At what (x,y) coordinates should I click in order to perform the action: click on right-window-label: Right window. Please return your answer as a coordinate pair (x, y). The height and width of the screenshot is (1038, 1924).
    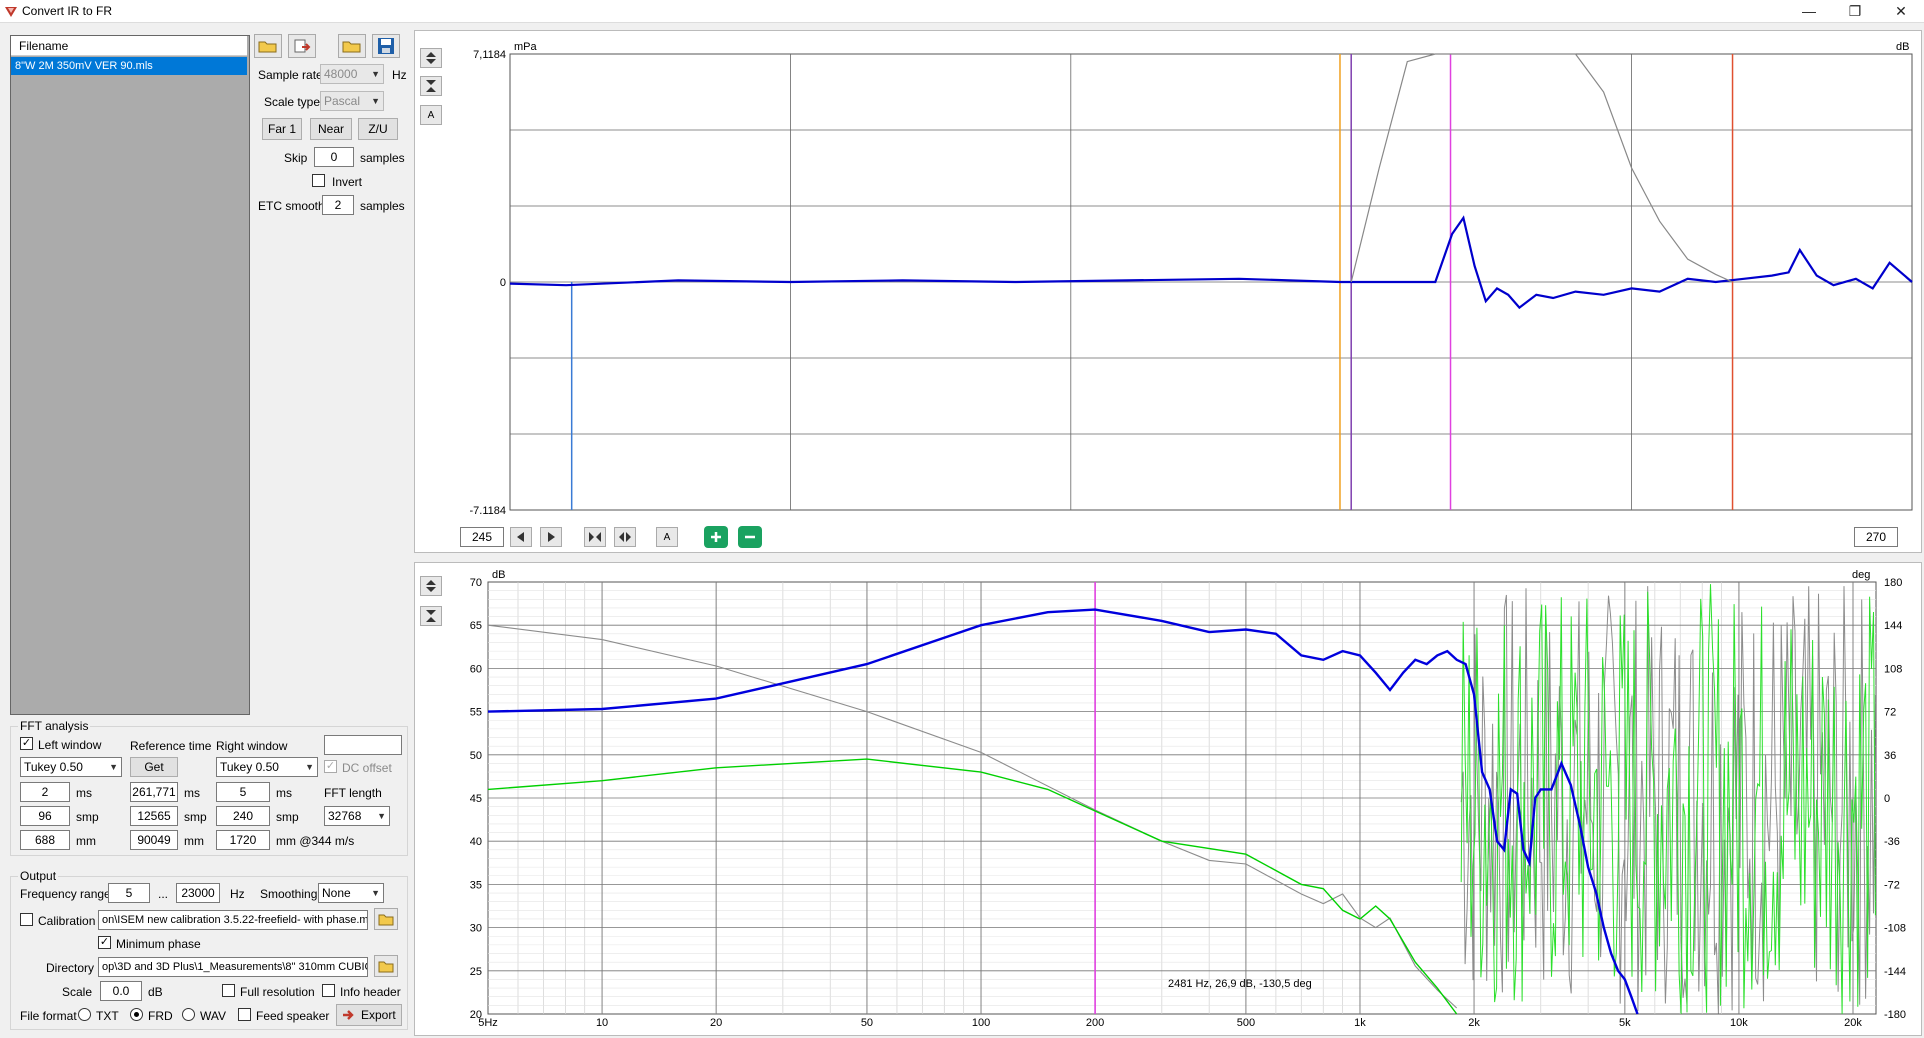
    Looking at the image, I should click on (252, 746).